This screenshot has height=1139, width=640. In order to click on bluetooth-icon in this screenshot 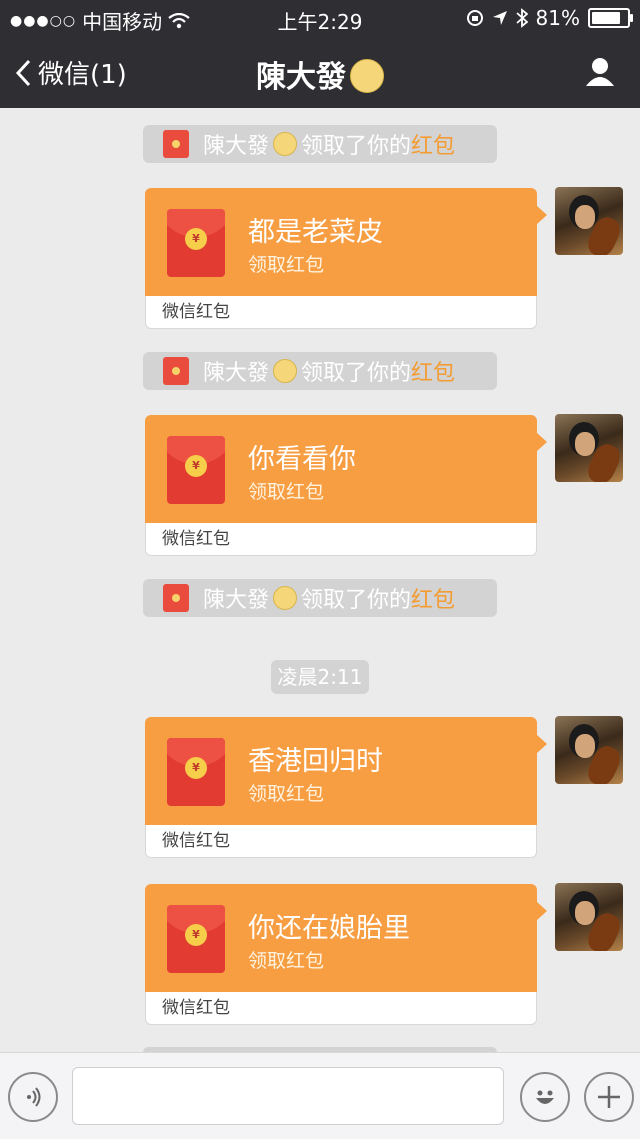, I will do `click(521, 18)`.